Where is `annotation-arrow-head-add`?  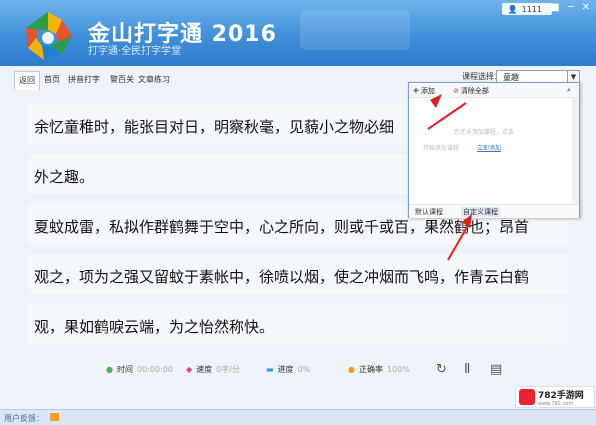
annotation-arrow-head-add is located at coordinates (436, 101).